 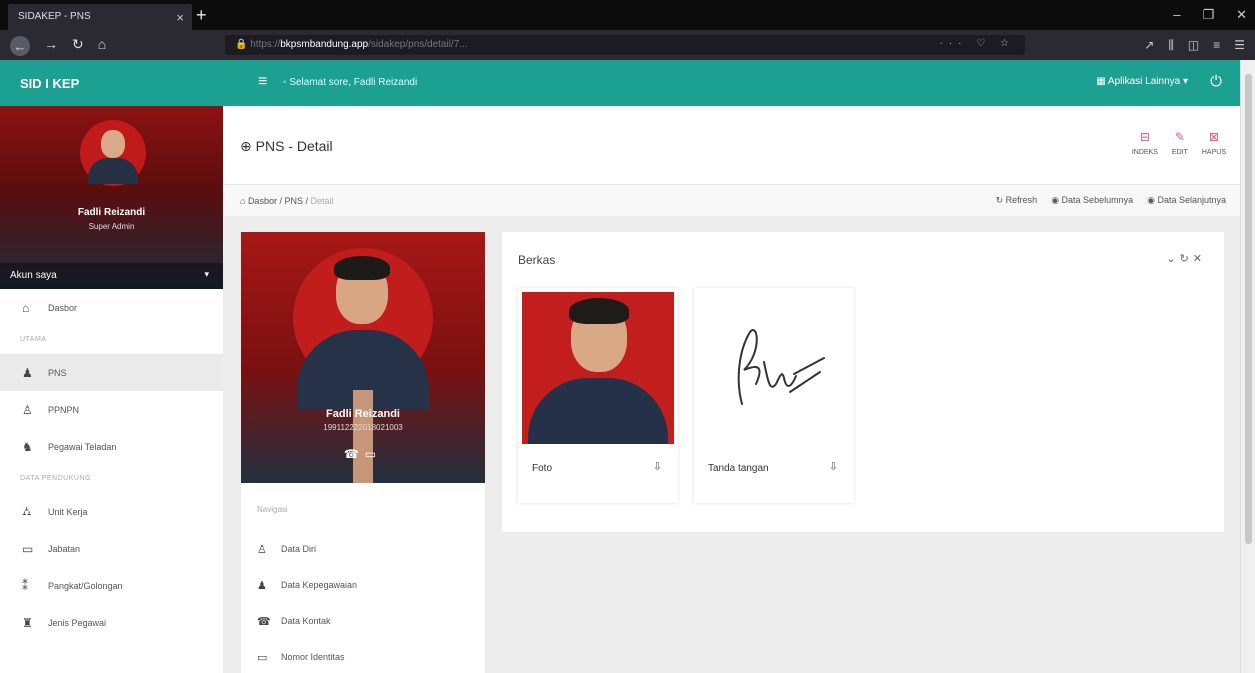 What do you see at coordinates (102, 46) in the screenshot?
I see `home-icon: ⌂` at bounding box center [102, 46].